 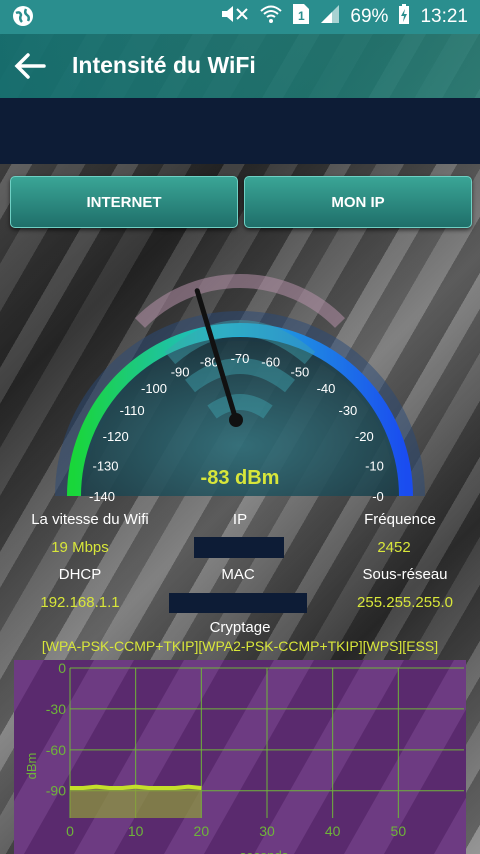 What do you see at coordinates (364, 436) in the screenshot?
I see `gauge-tick-label: -20` at bounding box center [364, 436].